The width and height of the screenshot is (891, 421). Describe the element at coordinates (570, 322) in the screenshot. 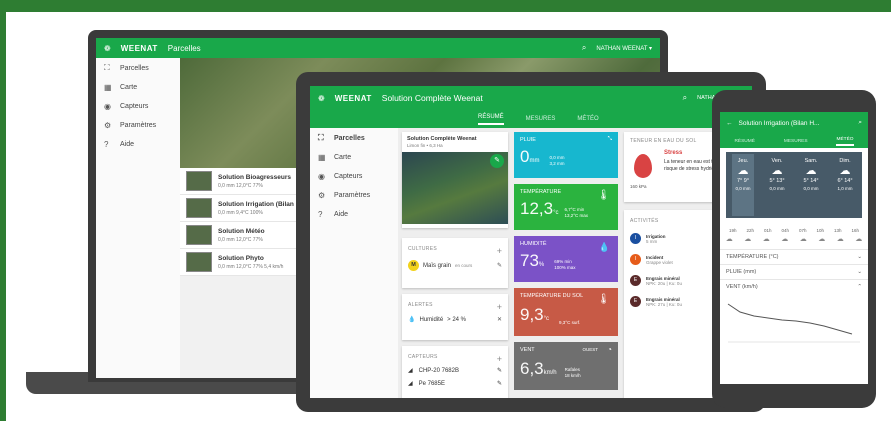

I see `soil-temperature-stat: 9,3°C surf.` at that location.